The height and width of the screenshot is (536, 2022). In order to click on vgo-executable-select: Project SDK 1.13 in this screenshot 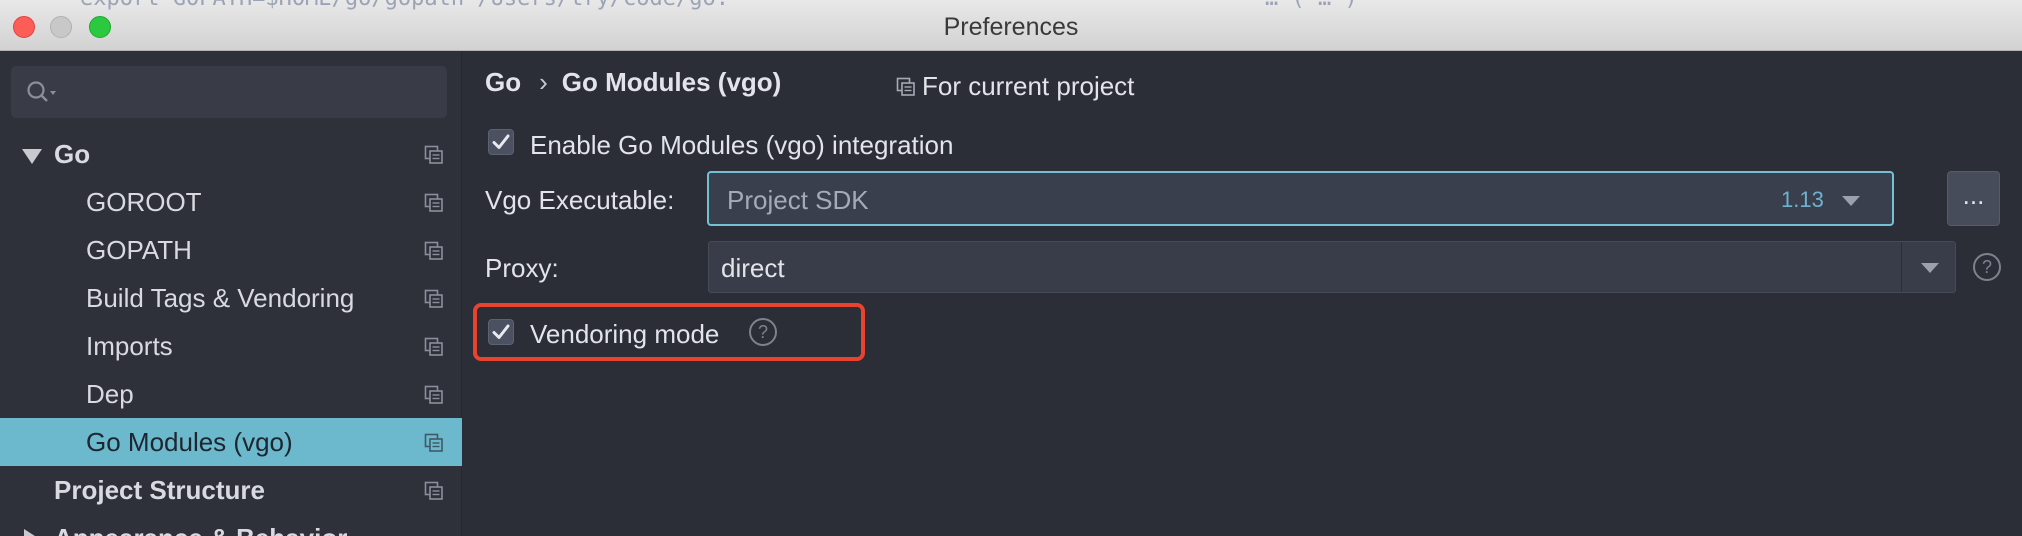, I will do `click(1300, 198)`.